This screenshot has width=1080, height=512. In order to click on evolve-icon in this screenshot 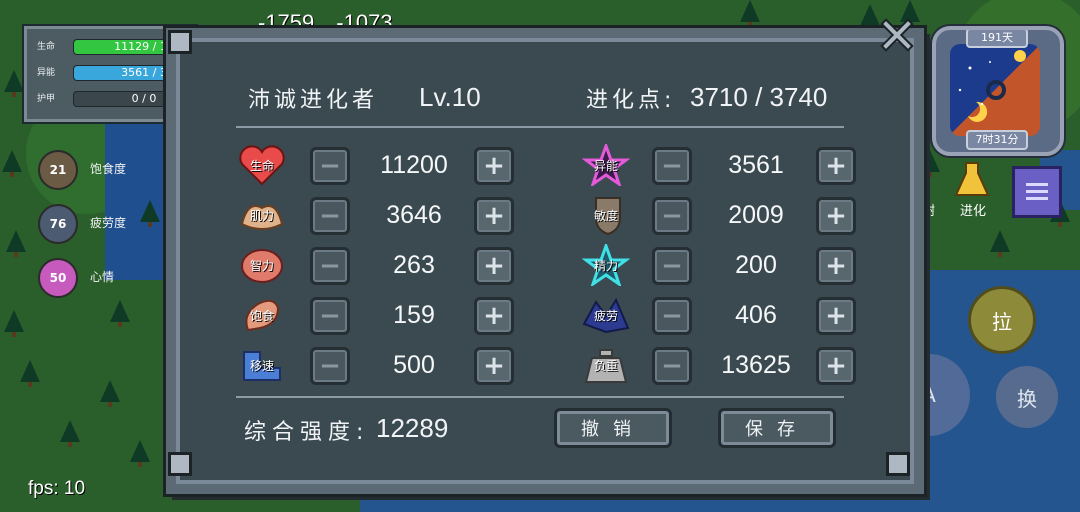, I will do `click(972, 181)`.